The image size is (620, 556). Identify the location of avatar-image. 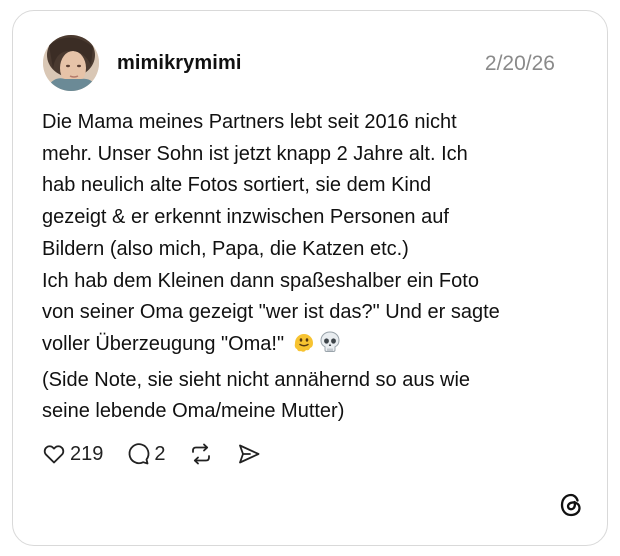
(71, 63).